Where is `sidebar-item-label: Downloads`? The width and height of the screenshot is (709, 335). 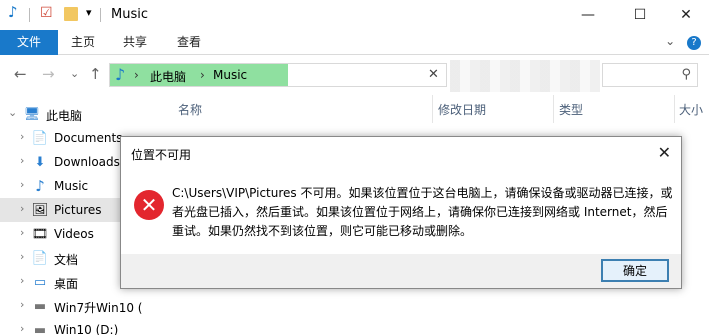
sidebar-item-label: Downloads is located at coordinates (87, 162).